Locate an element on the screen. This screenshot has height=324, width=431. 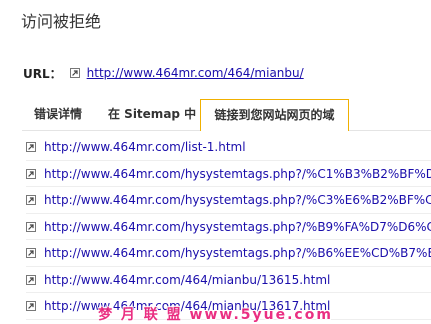
tab-error-details: 错误详情 is located at coordinates (58, 114).